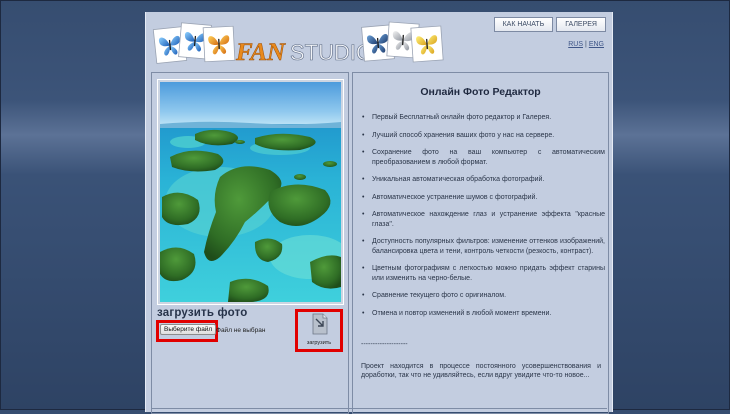  I want to click on preview-photo, so click(250, 192).